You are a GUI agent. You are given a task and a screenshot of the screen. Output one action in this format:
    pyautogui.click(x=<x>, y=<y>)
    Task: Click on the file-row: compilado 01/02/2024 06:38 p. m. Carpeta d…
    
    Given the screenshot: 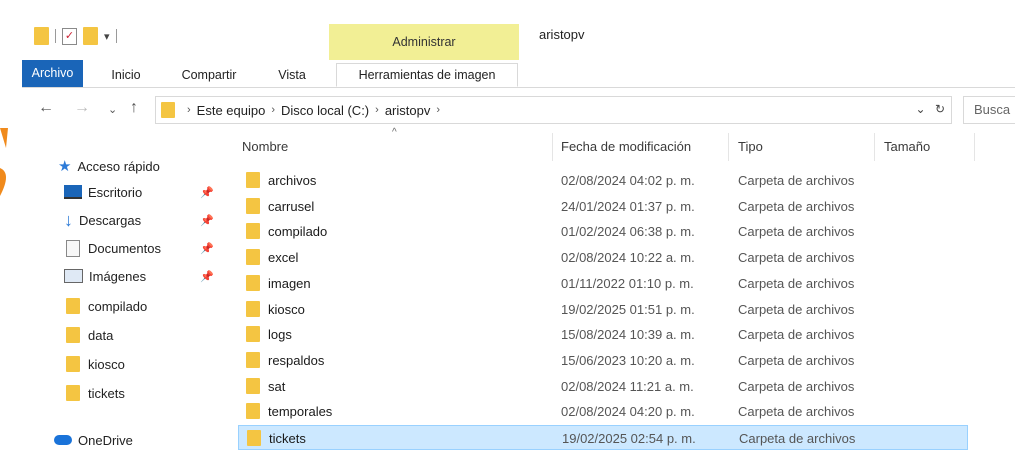 What is the action you would take?
    pyautogui.click(x=603, y=231)
    